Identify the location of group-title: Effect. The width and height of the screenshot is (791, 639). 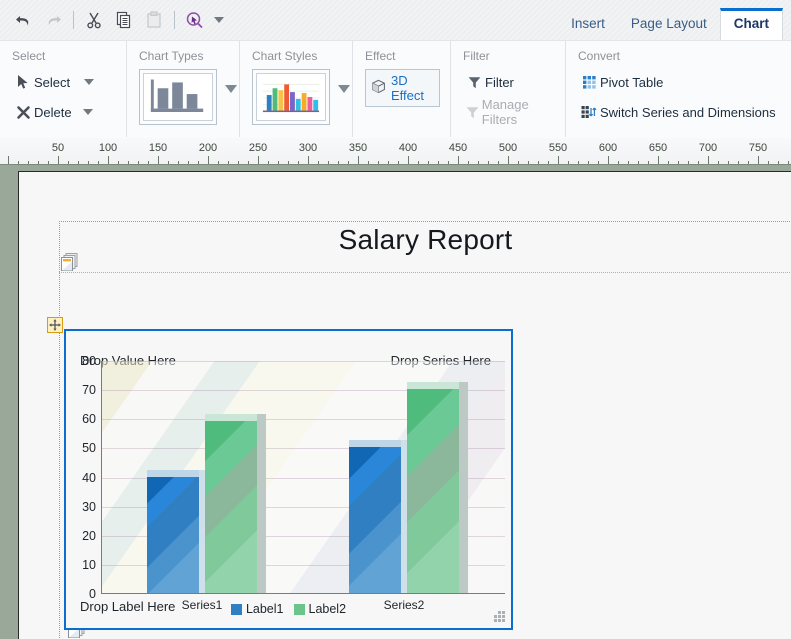
(380, 56).